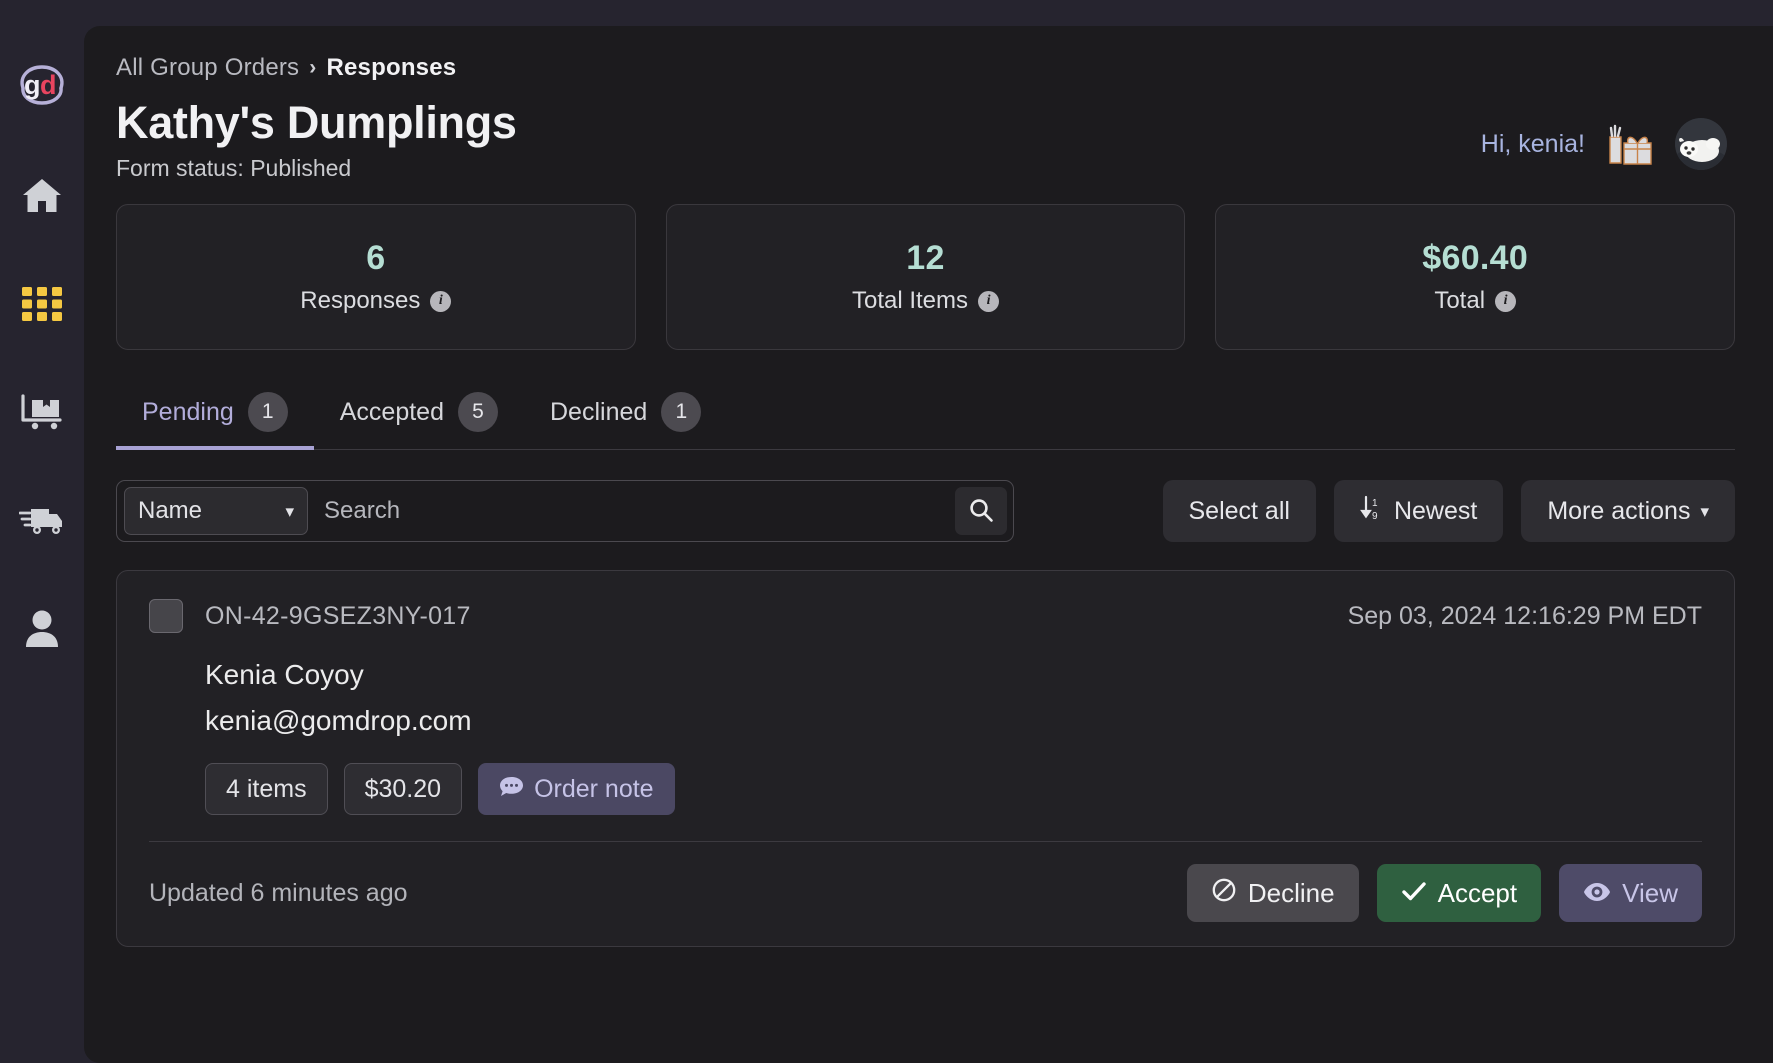  I want to click on sidebar-item-home, so click(42, 196).